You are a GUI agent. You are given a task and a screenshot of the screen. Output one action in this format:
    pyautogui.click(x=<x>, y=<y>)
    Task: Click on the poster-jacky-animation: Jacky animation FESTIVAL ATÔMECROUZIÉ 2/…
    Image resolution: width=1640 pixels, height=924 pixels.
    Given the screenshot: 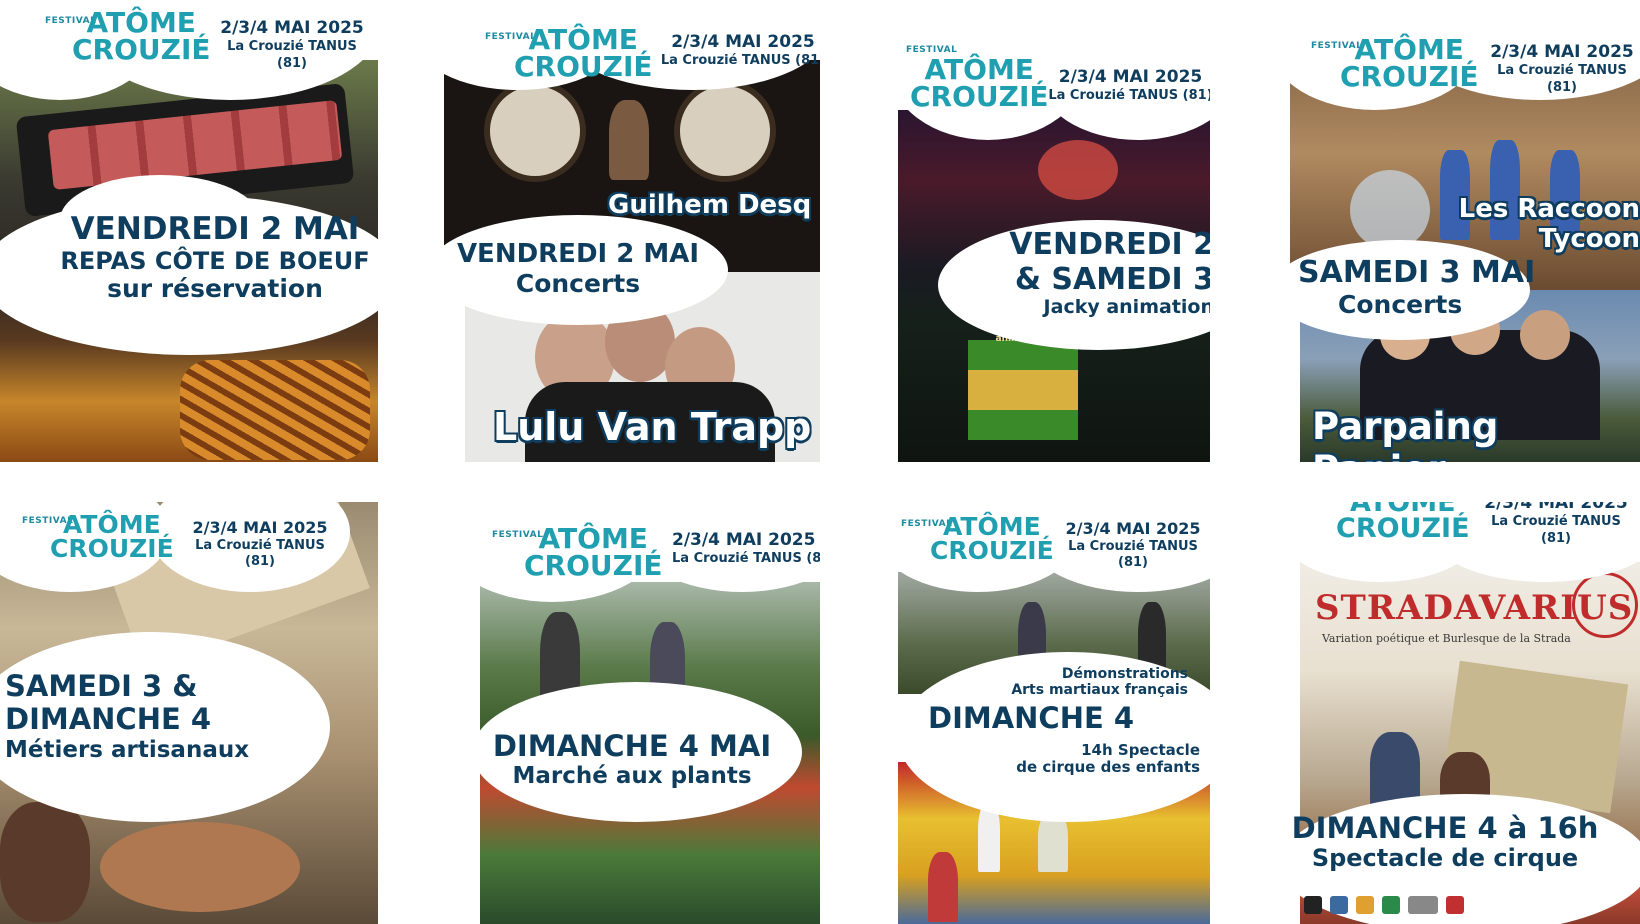 What is the action you would take?
    pyautogui.click(x=1054, y=231)
    